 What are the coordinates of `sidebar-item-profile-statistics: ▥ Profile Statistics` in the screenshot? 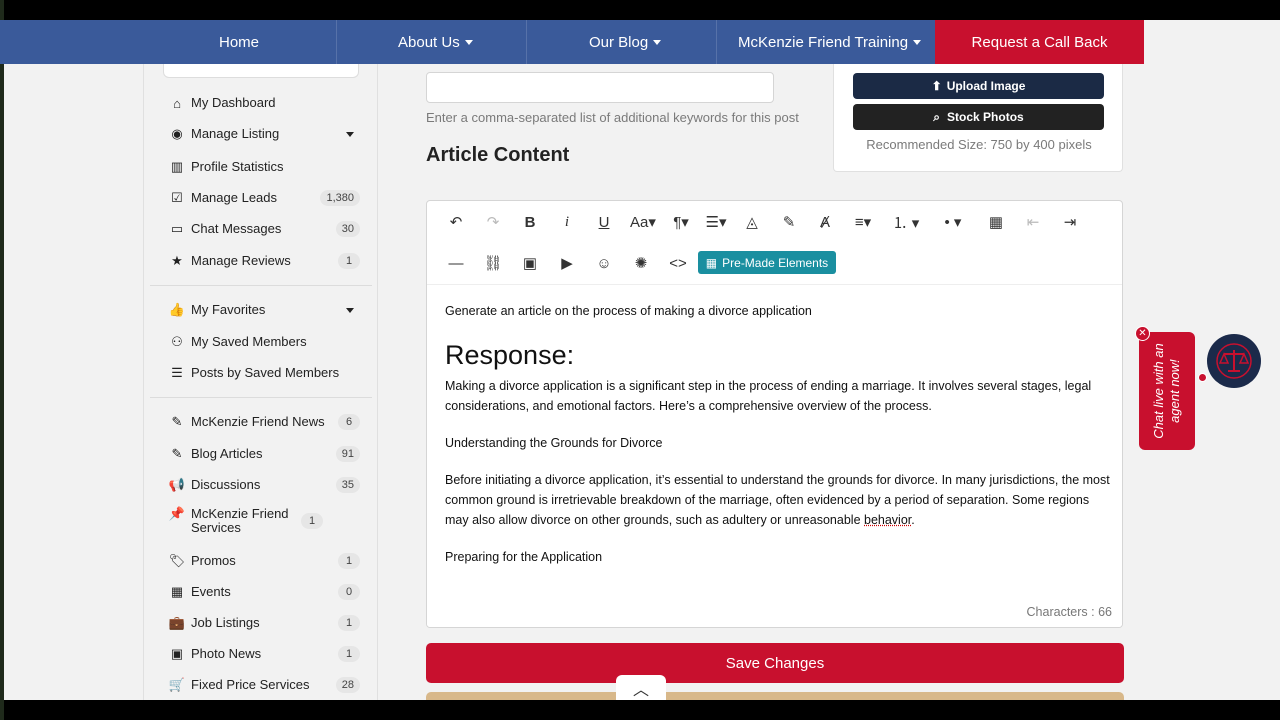 It's located at (265, 167).